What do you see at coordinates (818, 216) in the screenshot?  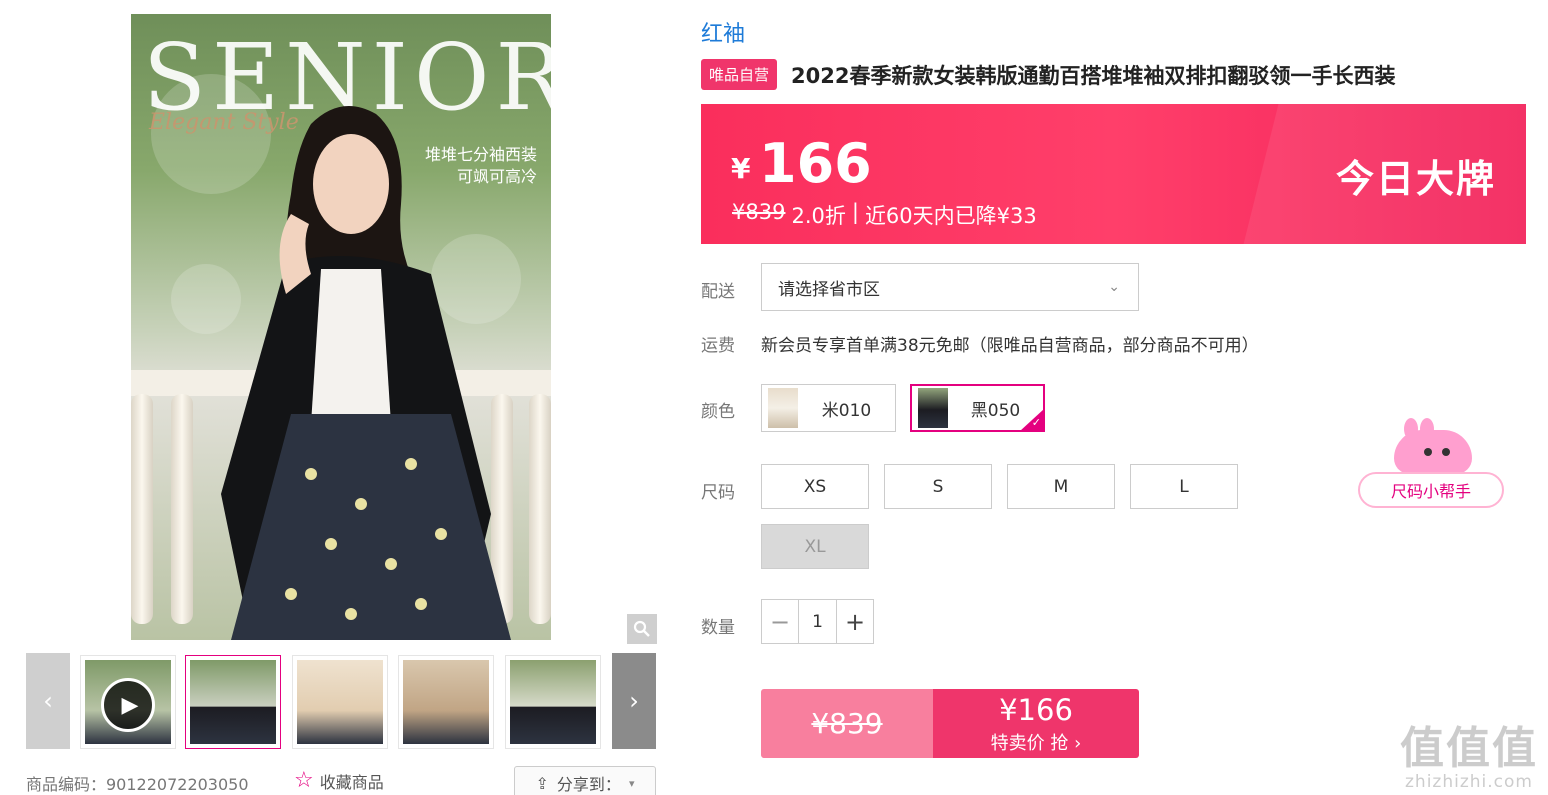 I see `discount-rate: 2.0折` at bounding box center [818, 216].